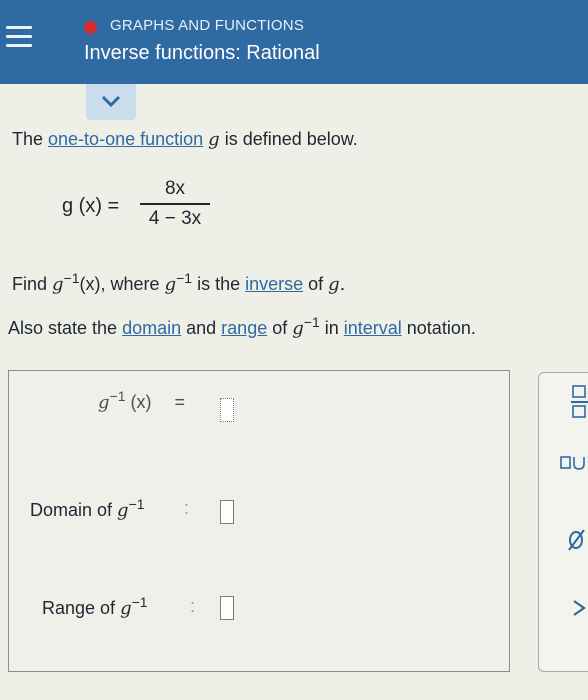 The width and height of the screenshot is (588, 700). Describe the element at coordinates (331, 328) in the screenshot. I see `also-in: in` at that location.